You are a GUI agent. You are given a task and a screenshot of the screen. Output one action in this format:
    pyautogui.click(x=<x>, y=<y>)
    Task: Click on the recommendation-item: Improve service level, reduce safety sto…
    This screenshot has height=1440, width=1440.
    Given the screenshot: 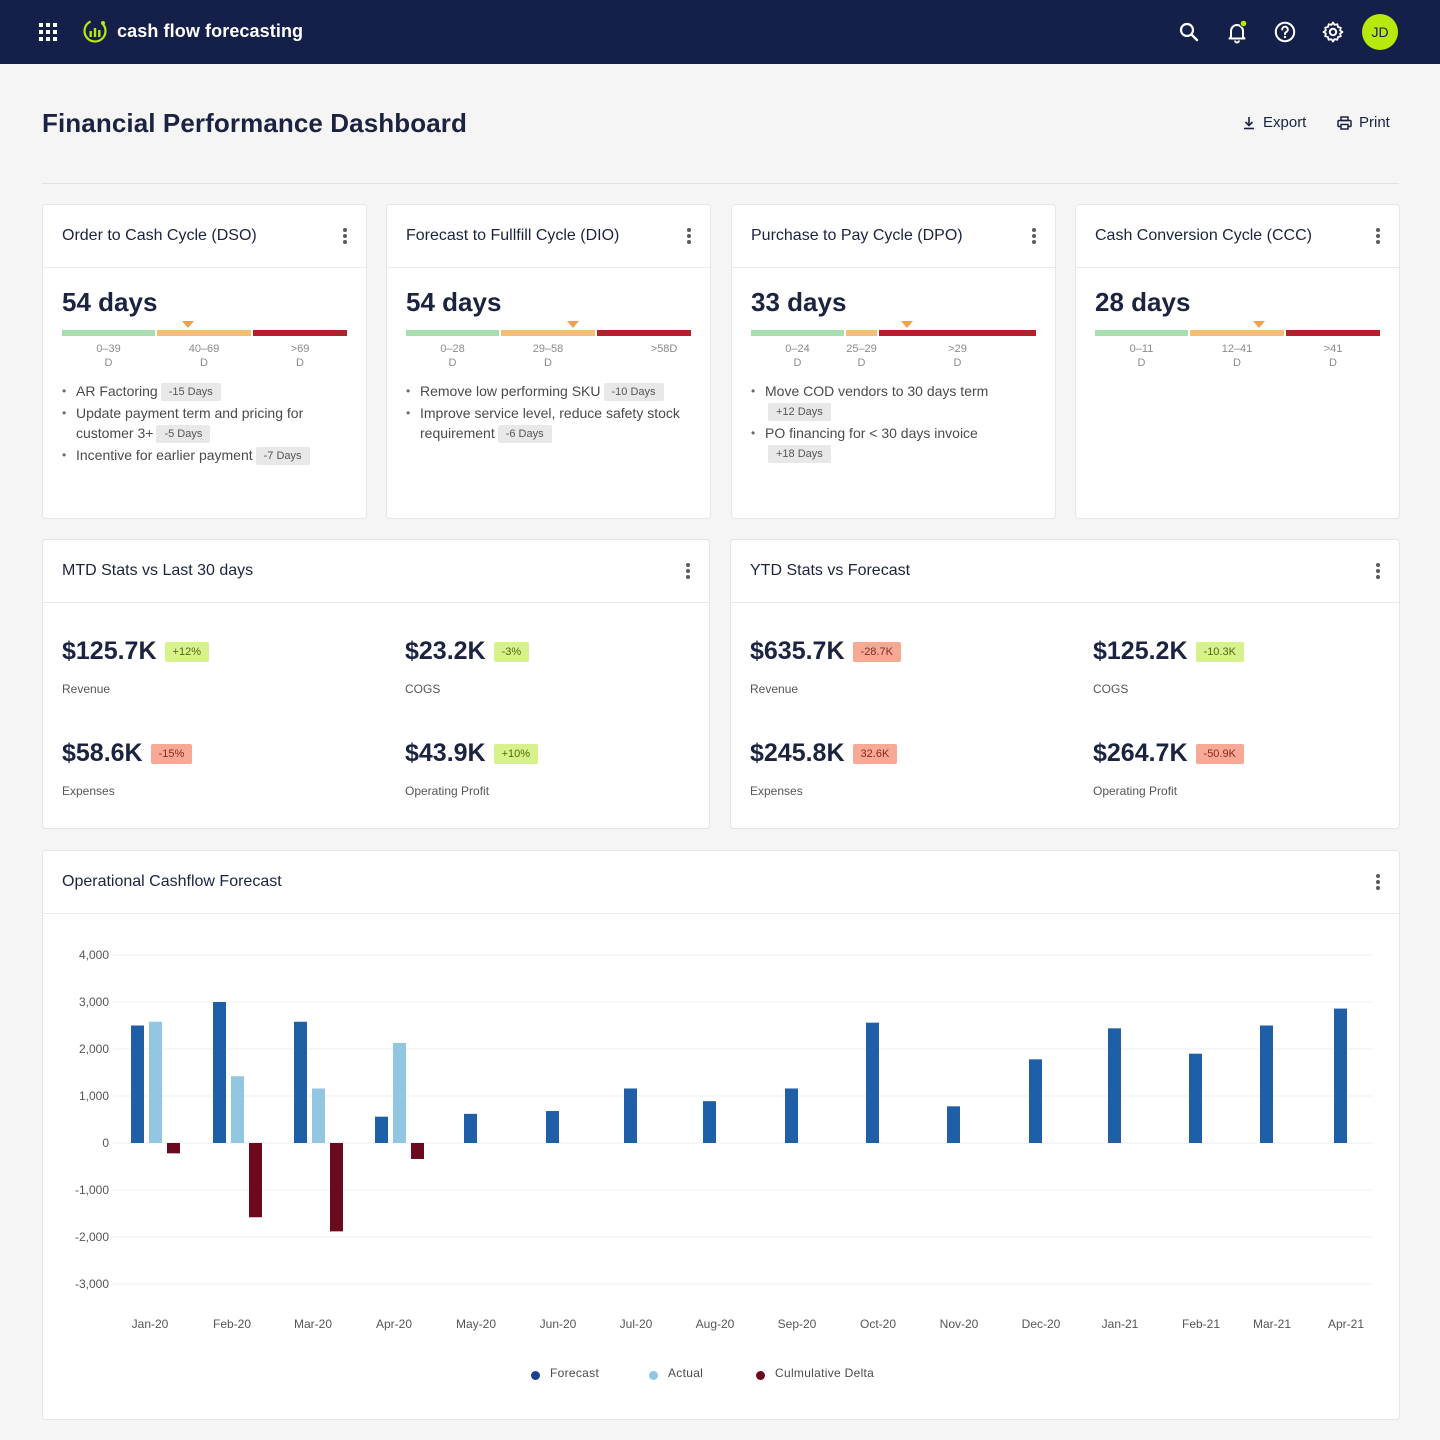 What is the action you would take?
    pyautogui.click(x=551, y=423)
    